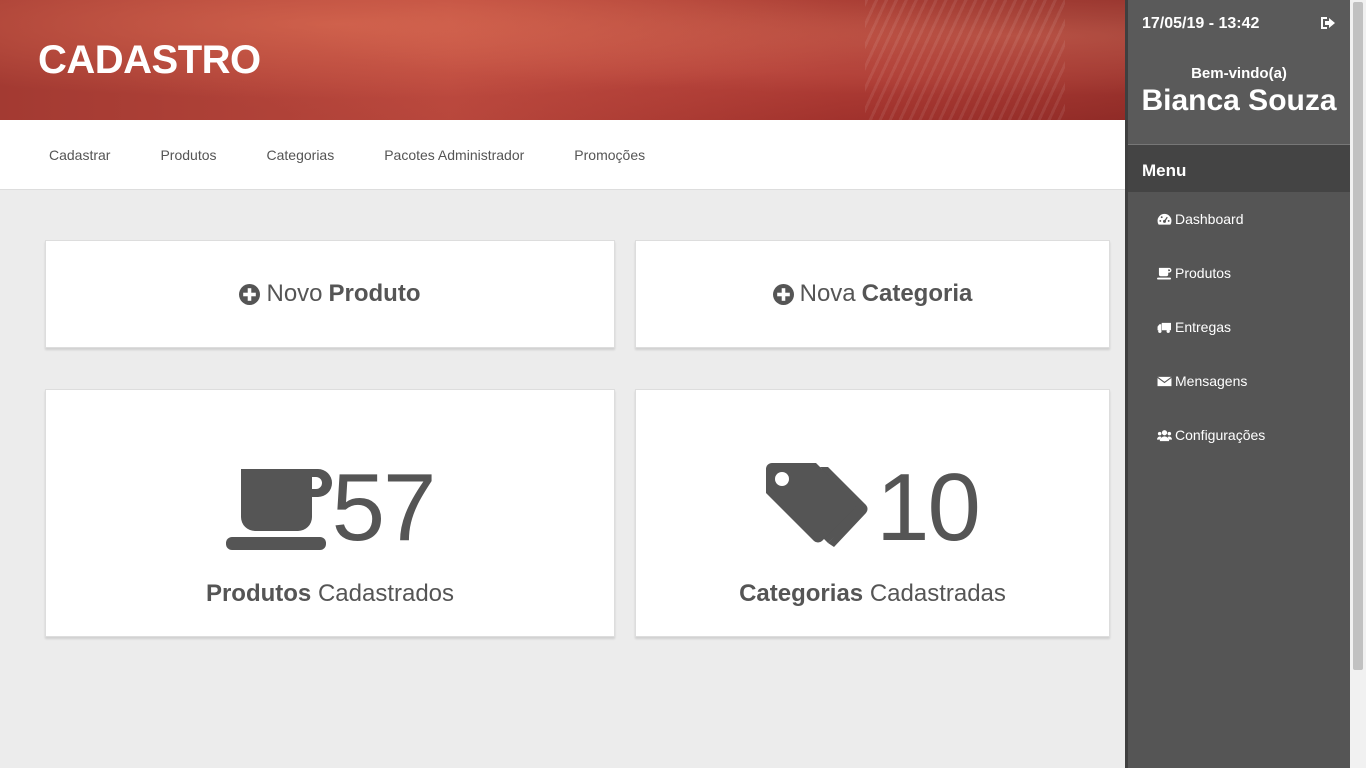  Describe the element at coordinates (1164, 435) in the screenshot. I see `users-icon` at that location.